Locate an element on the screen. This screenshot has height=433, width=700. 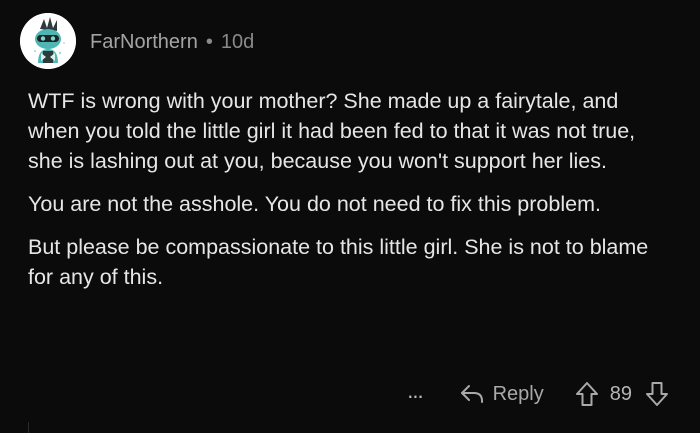
comment-header: FarNorthern • 10d is located at coordinates (137, 41).